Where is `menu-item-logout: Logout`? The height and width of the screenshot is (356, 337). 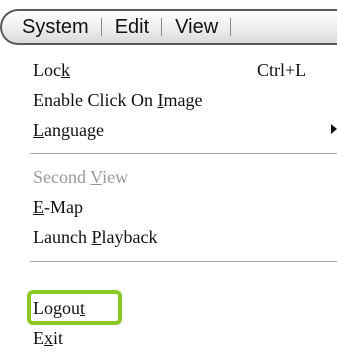 menu-item-logout: Logout is located at coordinates (59, 308).